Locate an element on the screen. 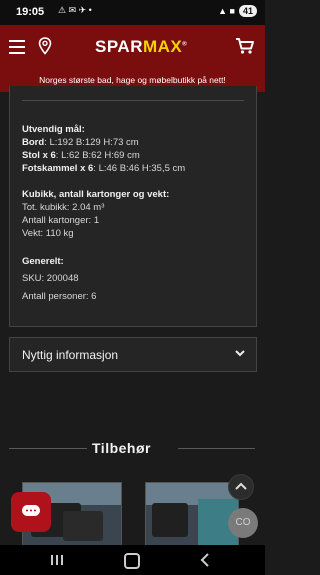 This screenshot has width=320, height=575. divider is located at coordinates (133, 100).